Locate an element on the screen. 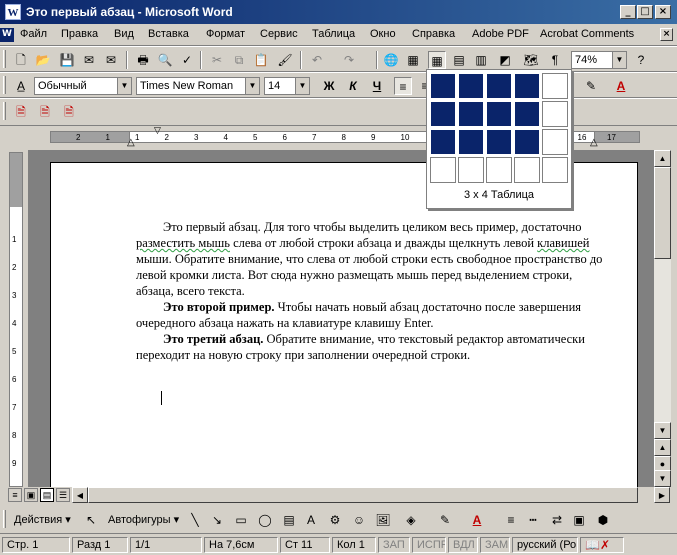 The height and width of the screenshot is (555, 677). rectangle-icon: ▭ is located at coordinates (241, 520).